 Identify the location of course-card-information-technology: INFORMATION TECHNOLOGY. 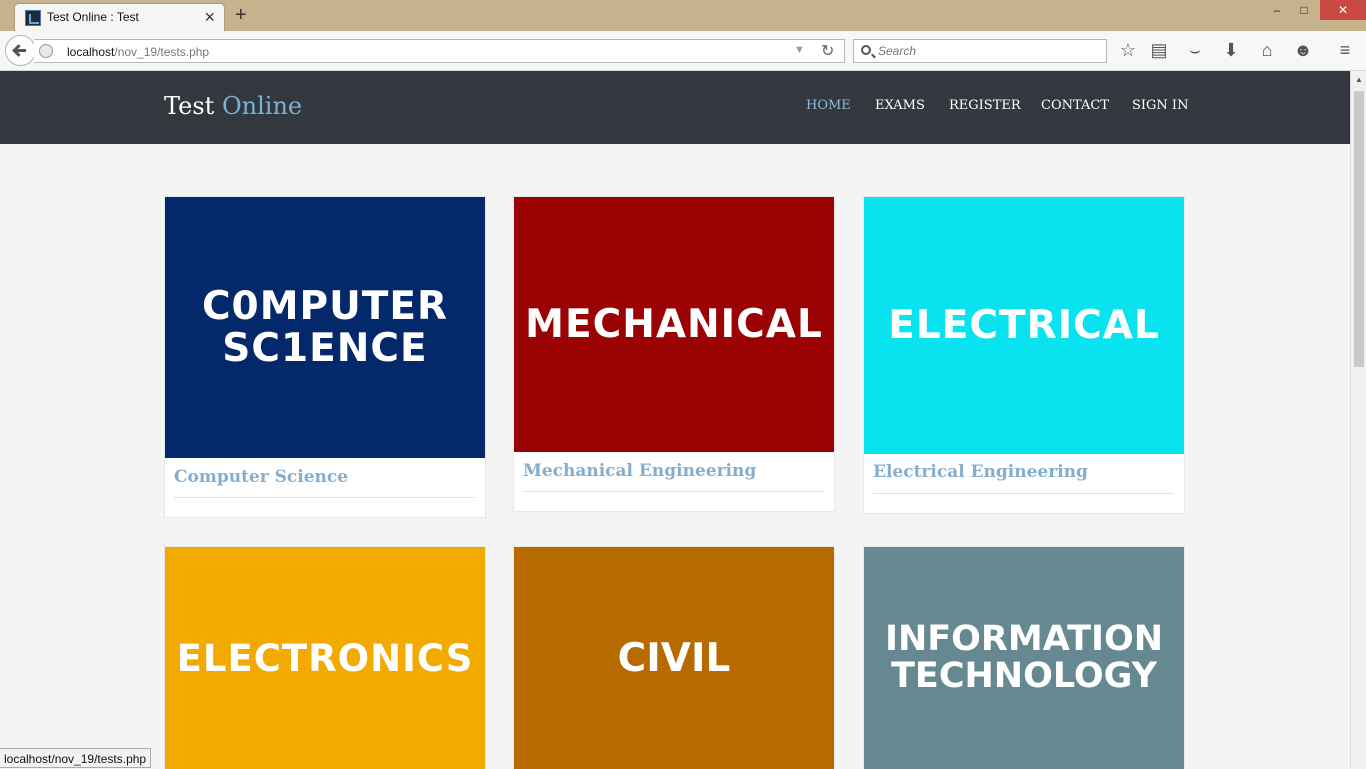
(1024, 657).